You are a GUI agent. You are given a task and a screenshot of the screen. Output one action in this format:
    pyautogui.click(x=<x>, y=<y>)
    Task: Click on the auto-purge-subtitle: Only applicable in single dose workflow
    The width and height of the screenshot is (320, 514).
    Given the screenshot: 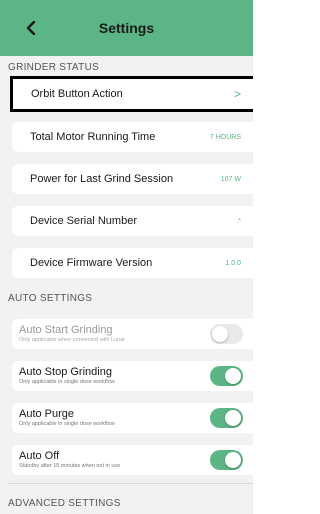 What is the action you would take?
    pyautogui.click(x=67, y=424)
    